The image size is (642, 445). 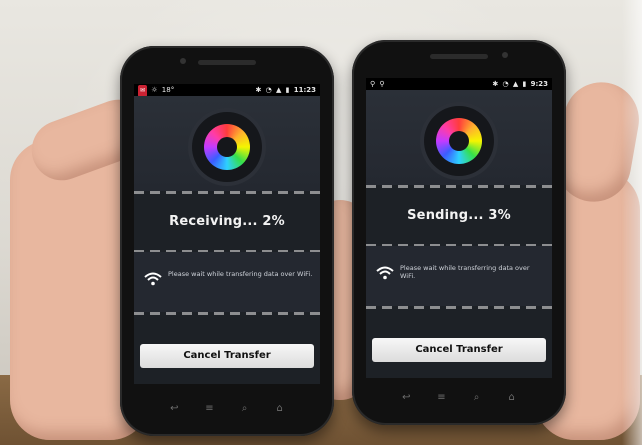 I want to click on temperature-text: 18°, so click(x=168, y=90).